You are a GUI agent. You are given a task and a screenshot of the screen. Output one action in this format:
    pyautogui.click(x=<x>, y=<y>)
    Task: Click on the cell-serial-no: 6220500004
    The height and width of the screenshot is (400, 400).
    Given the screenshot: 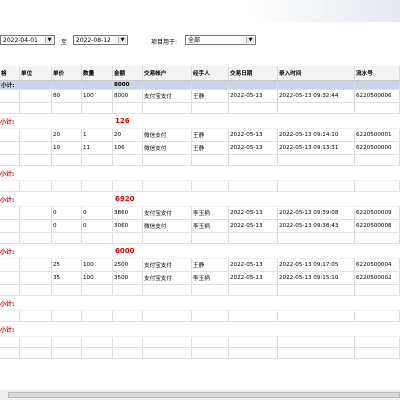 What is the action you would take?
    pyautogui.click(x=377, y=265)
    